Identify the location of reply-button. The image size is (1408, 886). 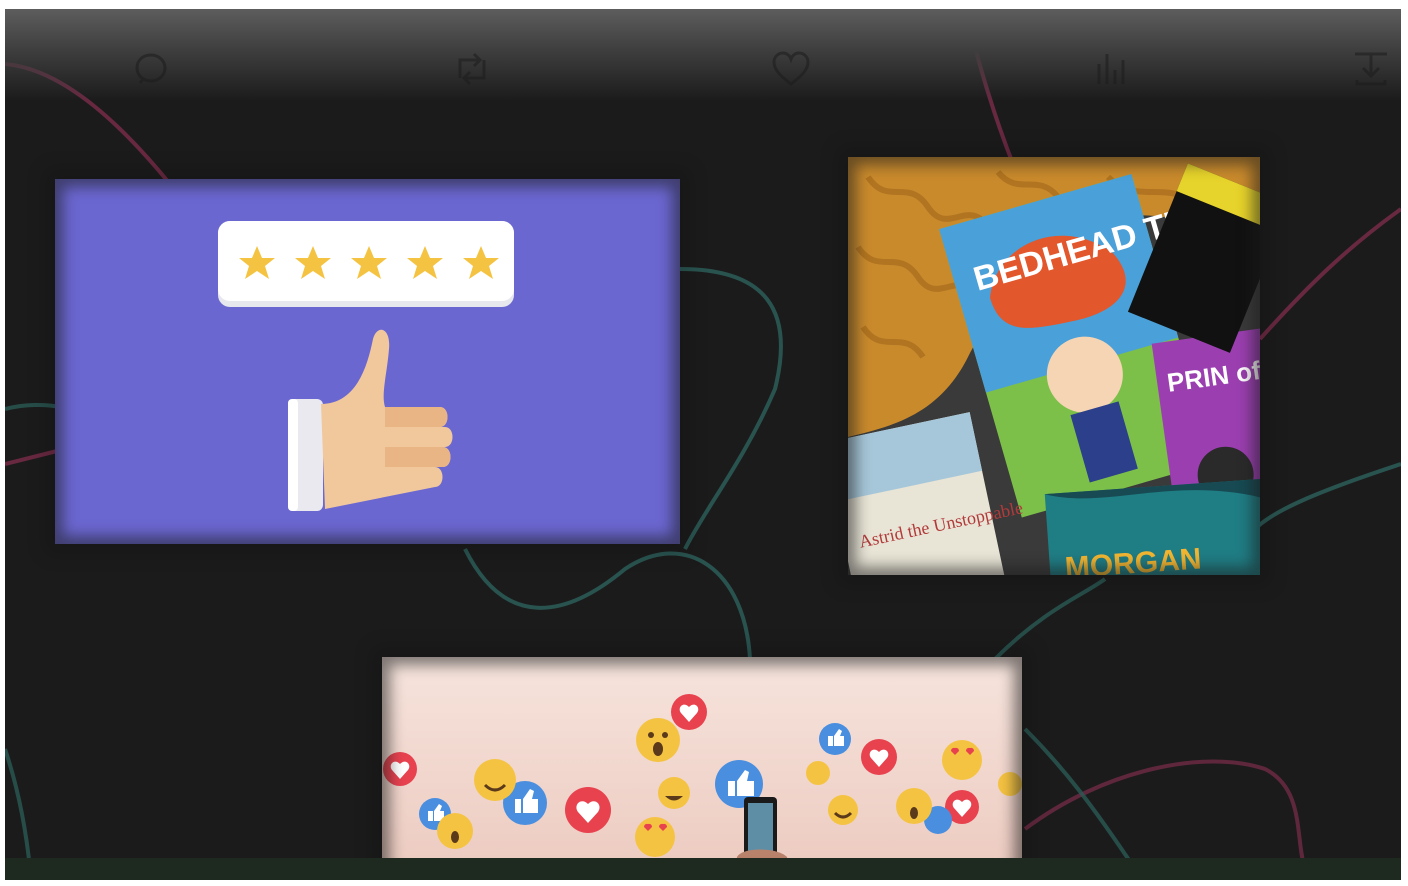
(151, 69).